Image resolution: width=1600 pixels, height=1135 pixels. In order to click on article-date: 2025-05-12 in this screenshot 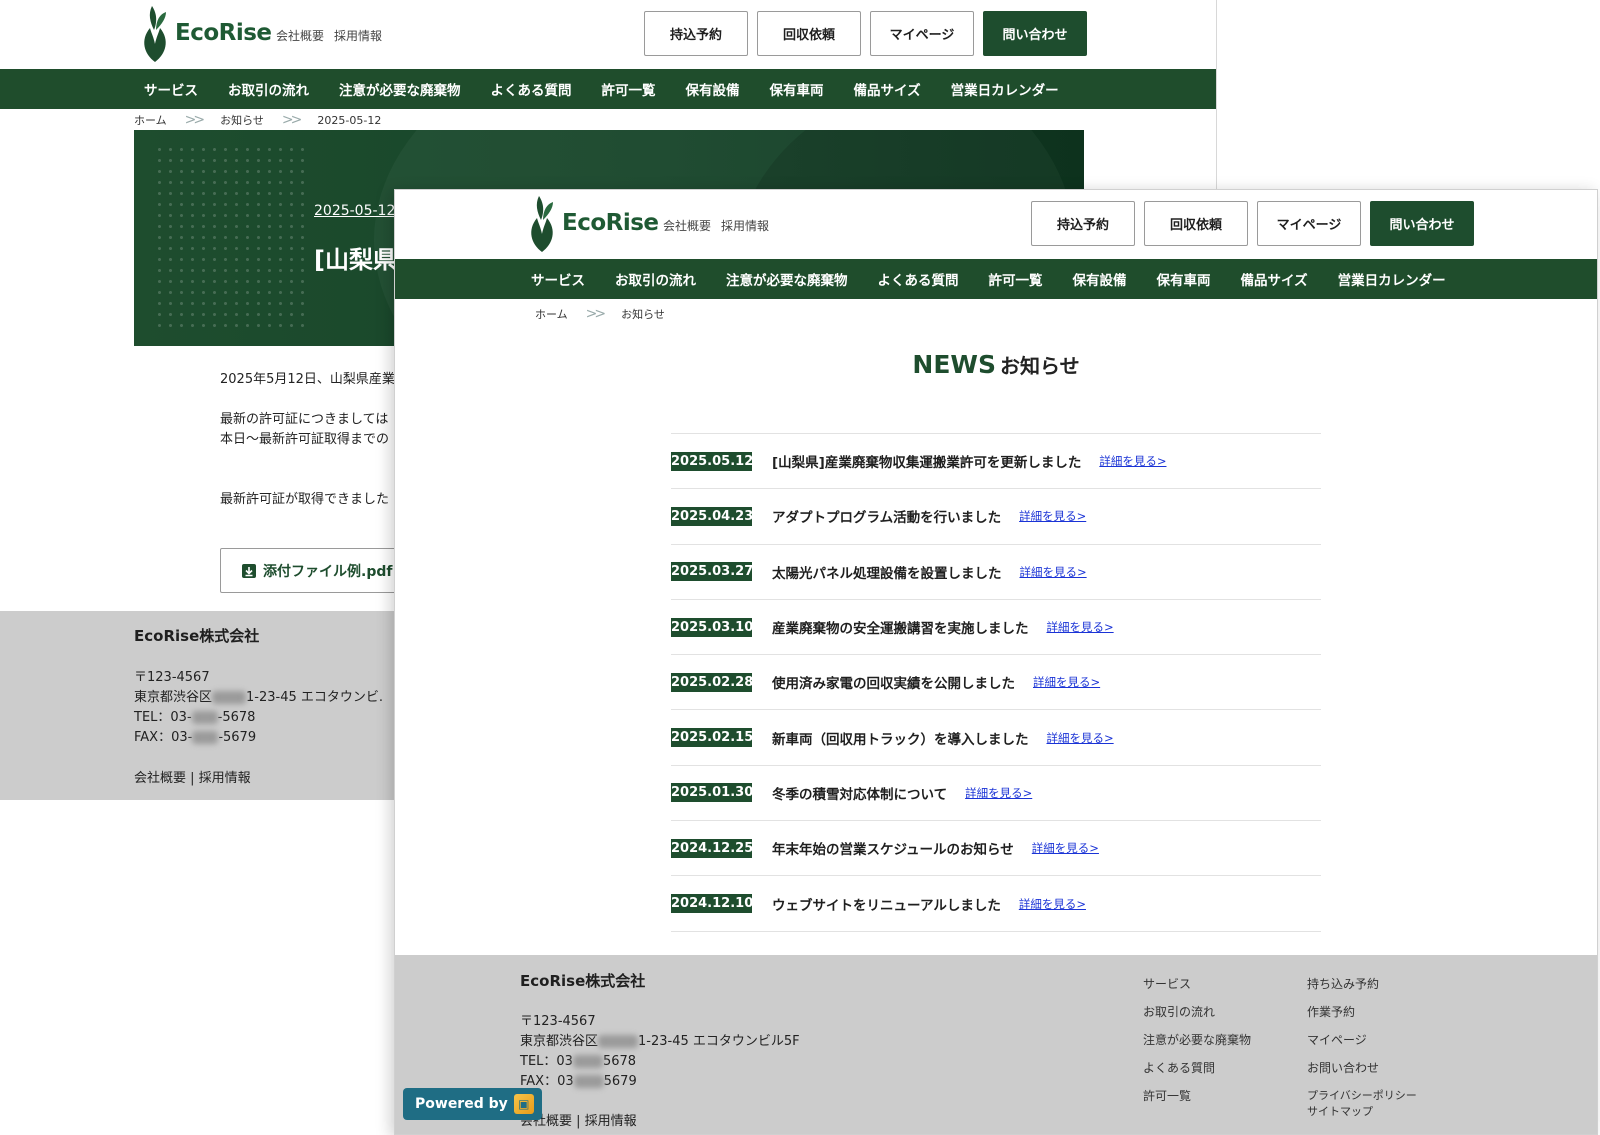, I will do `click(355, 211)`.